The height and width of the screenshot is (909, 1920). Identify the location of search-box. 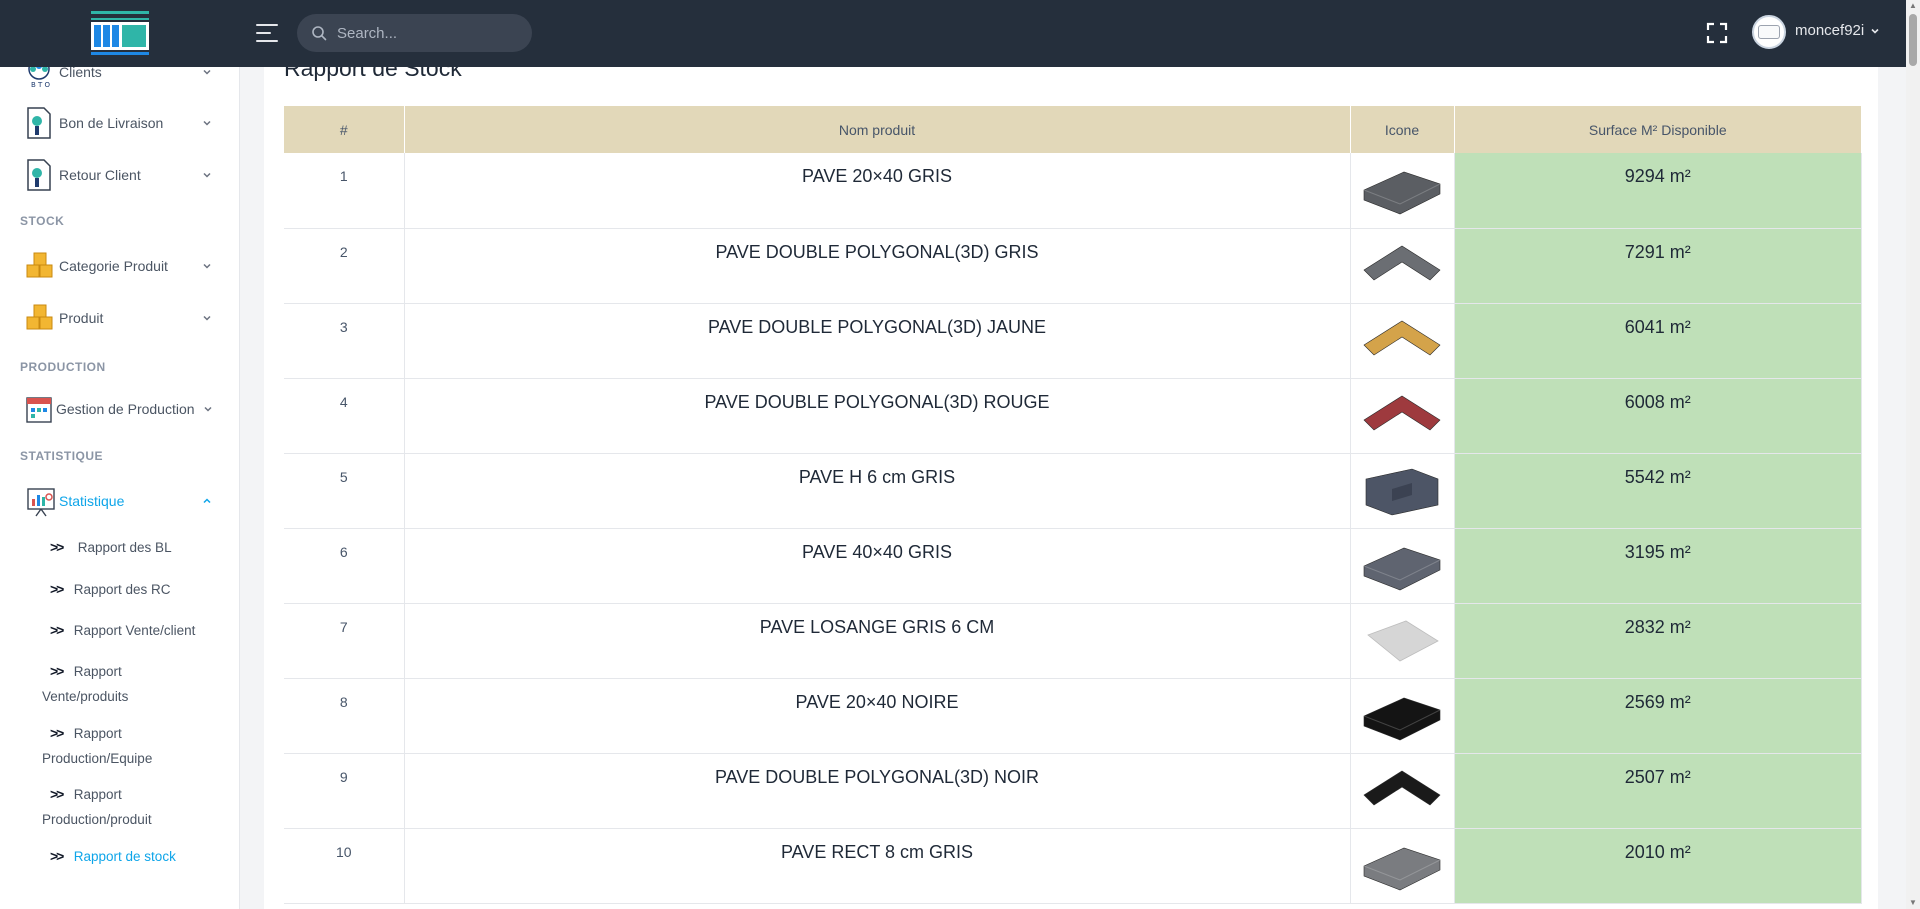
(414, 33).